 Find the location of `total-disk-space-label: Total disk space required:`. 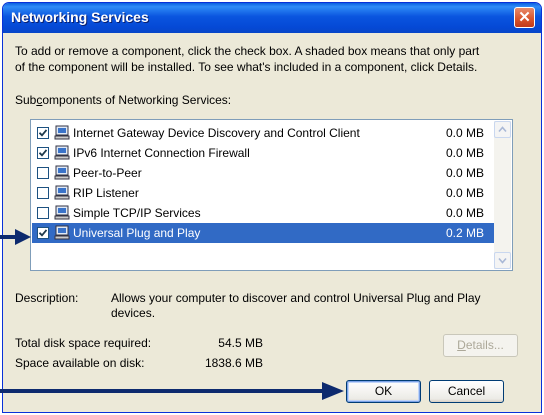

total-disk-space-label: Total disk space required: is located at coordinates (83, 343).